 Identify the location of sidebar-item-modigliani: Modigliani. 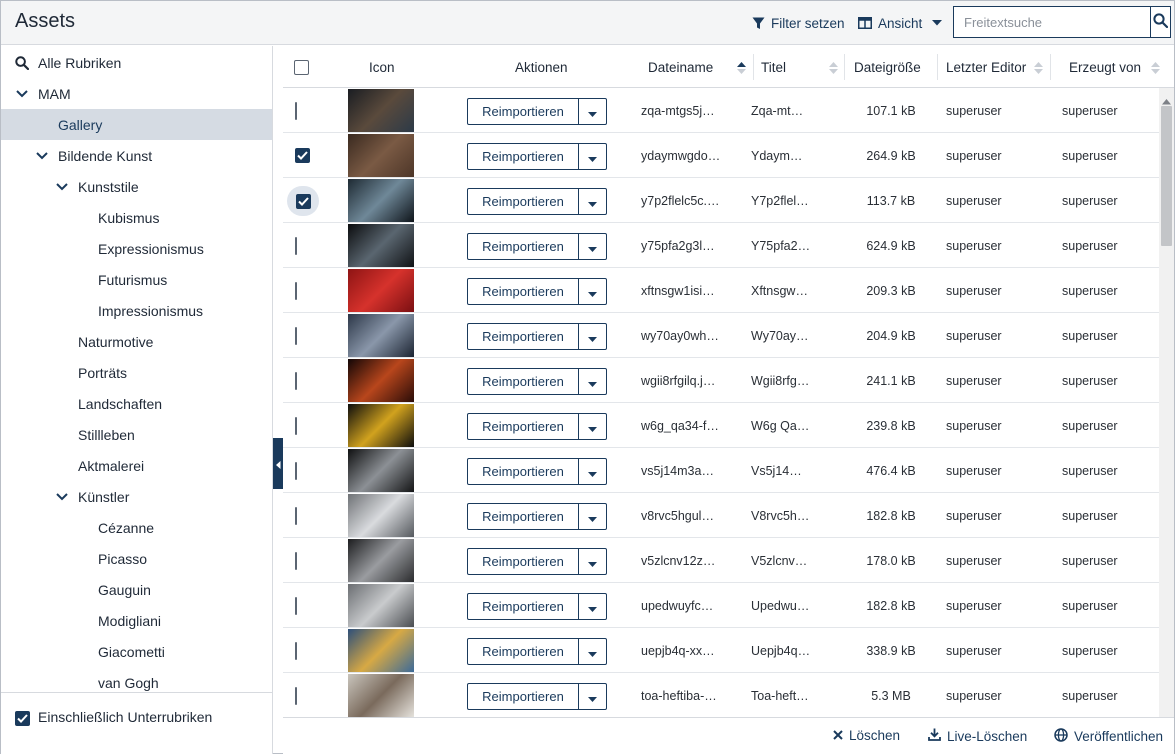
(136, 620).